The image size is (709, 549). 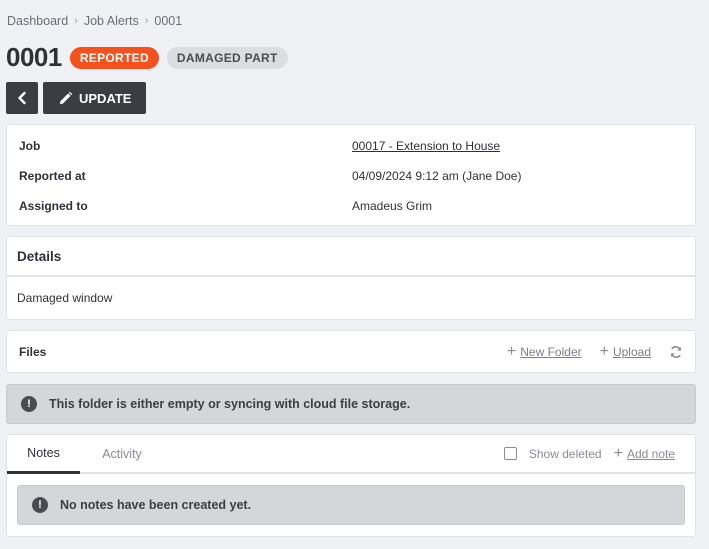 I want to click on notes-tabs: Notes Activity Show deleted + Add note, so click(x=351, y=454).